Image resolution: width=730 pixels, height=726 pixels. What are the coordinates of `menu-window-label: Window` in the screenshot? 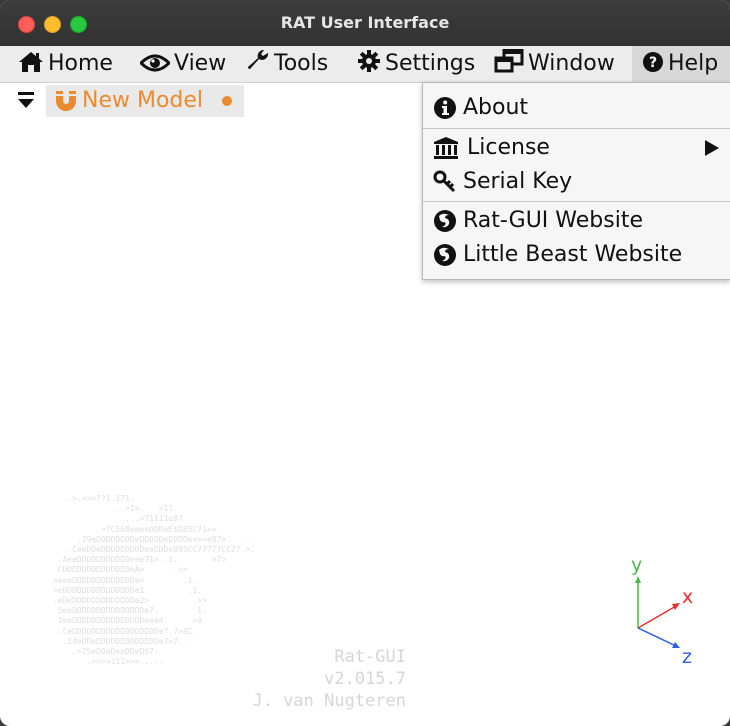 It's located at (571, 63).